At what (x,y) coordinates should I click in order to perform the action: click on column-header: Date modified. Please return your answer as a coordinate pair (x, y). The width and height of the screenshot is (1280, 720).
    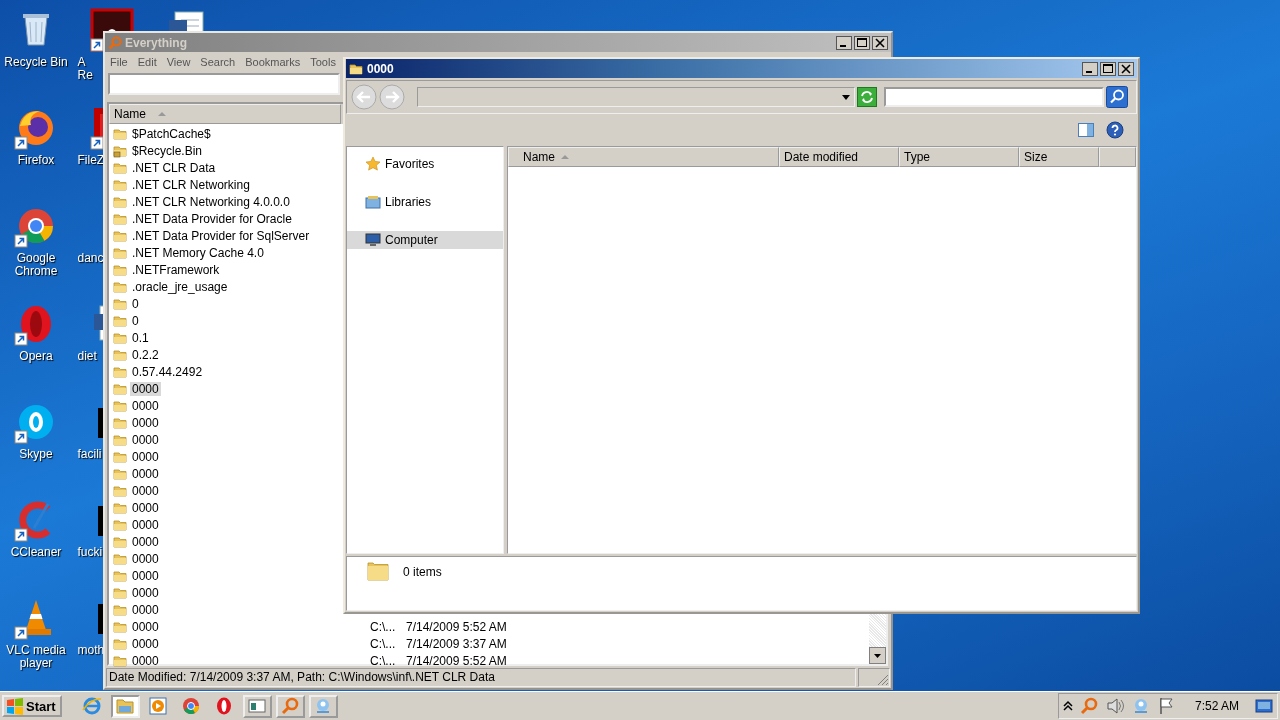
    Looking at the image, I should click on (839, 157).